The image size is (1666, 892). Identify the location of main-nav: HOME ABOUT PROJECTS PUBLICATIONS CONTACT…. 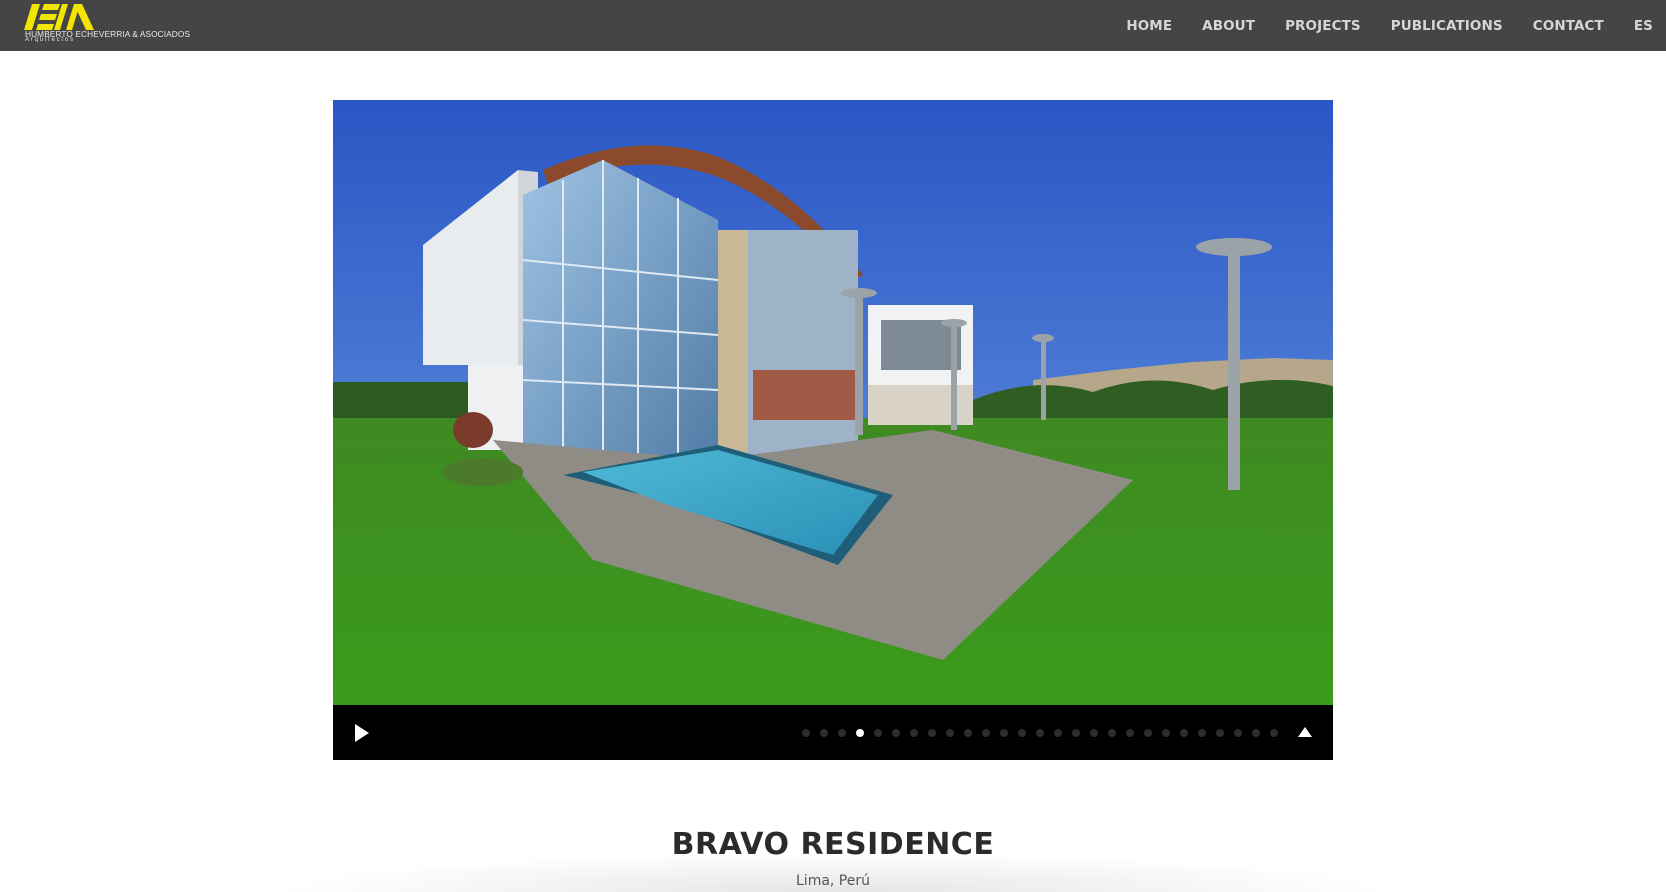
(1374, 25).